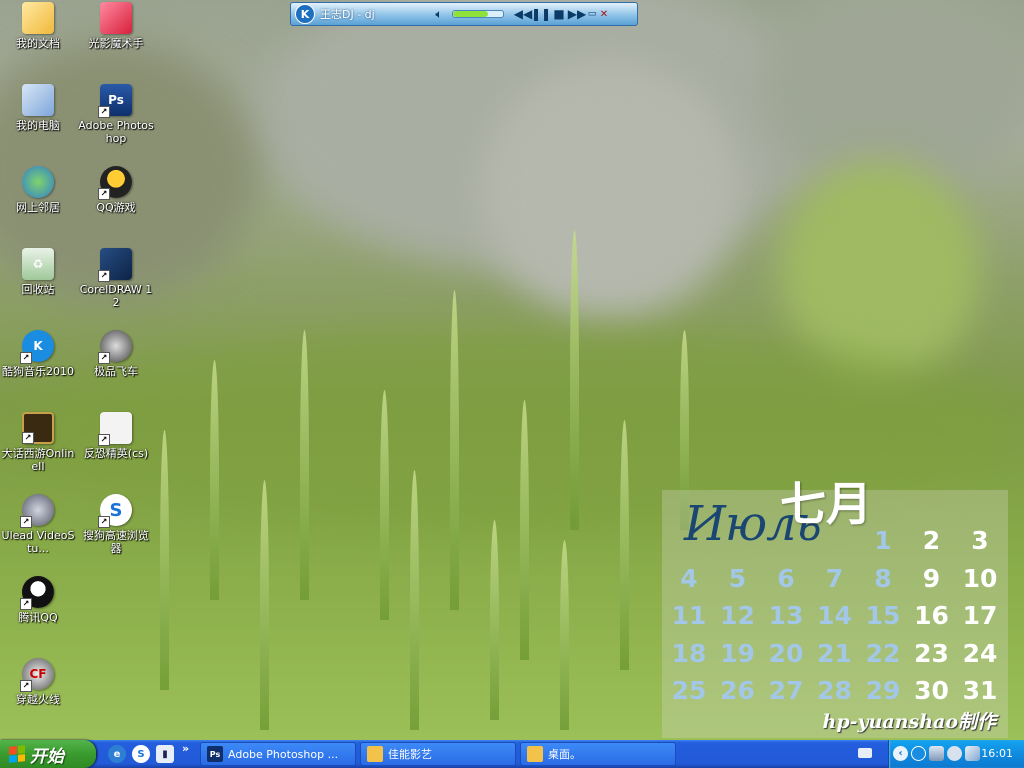 This screenshot has width=1024, height=768. Describe the element at coordinates (185, 748) in the screenshot. I see `quicklaunch-more-chevron: »` at that location.